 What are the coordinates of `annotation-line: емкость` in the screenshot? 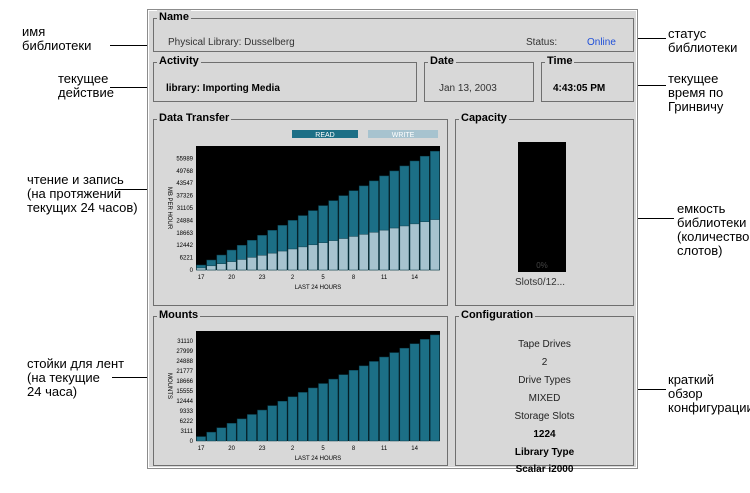 It's located at (701, 208).